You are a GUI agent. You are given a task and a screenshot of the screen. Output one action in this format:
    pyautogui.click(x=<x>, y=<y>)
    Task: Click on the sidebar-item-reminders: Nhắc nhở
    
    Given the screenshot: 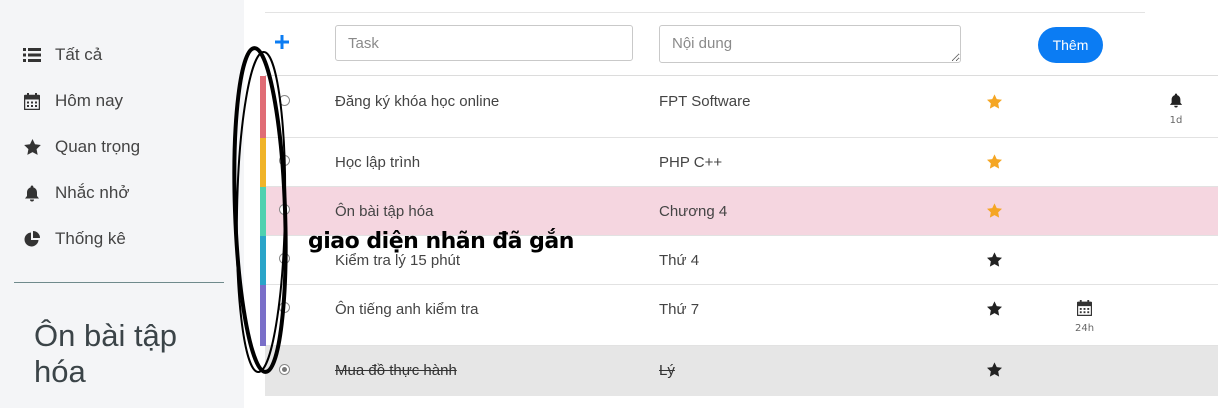 What is the action you would take?
    pyautogui.click(x=75, y=193)
    